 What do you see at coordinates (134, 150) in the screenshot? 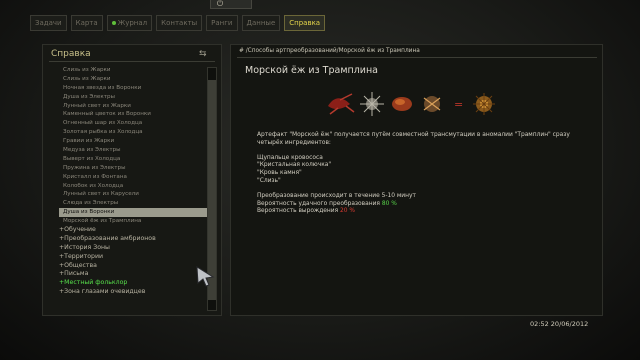
I see `list-item: Медуза из Электры` at bounding box center [134, 150].